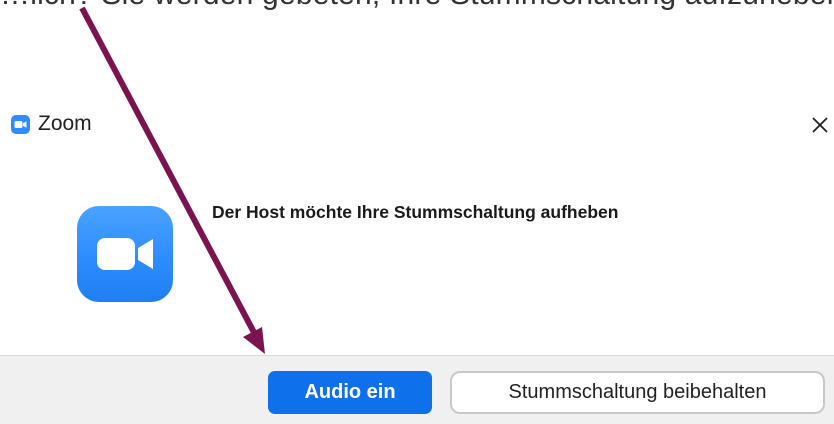 This screenshot has width=834, height=424. I want to click on title-bar: Zoom, so click(417, 125).